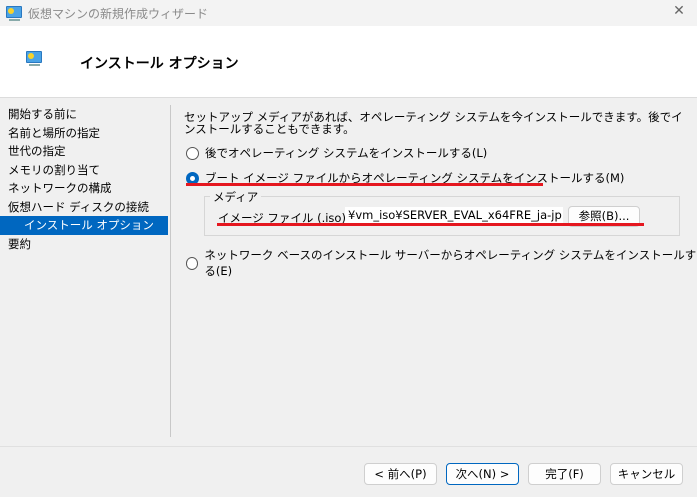 This screenshot has width=697, height=497. Describe the element at coordinates (84, 188) in the screenshot. I see `sidebar-item-network: ネットワークの構成` at that location.